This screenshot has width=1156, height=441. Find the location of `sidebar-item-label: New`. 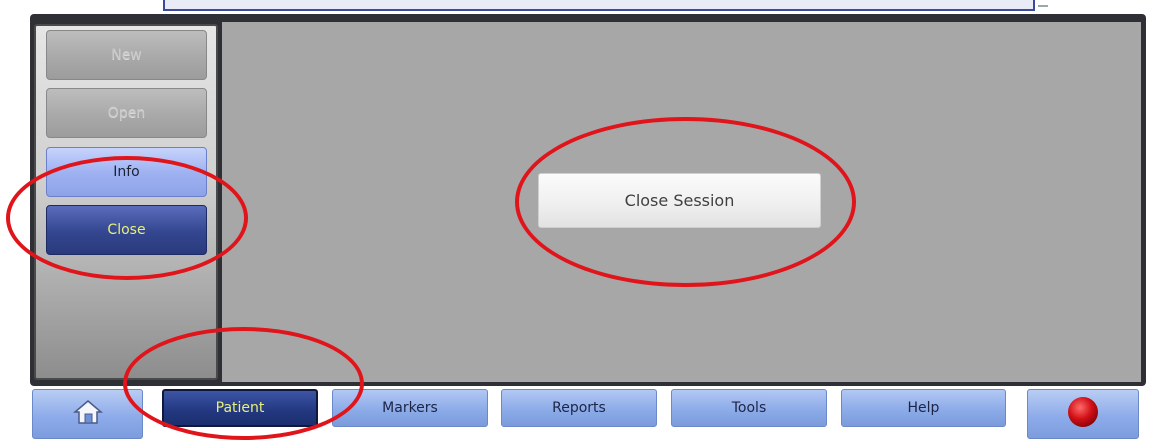

sidebar-item-label: New is located at coordinates (126, 55).